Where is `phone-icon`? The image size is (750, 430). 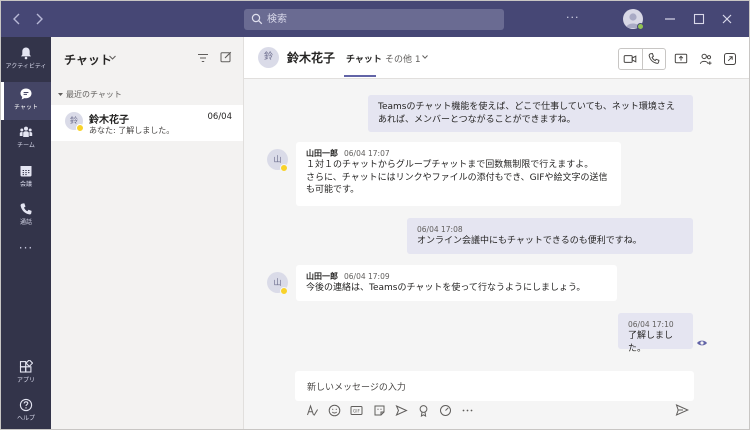
phone-icon is located at coordinates (26, 209).